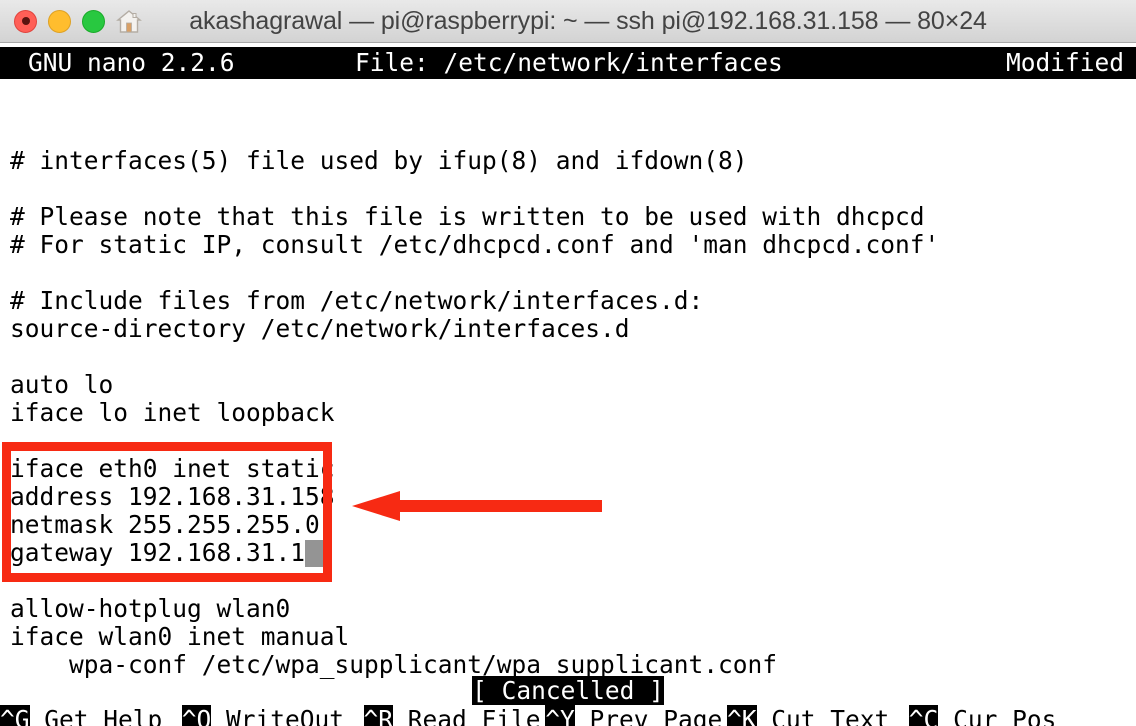 The image size is (1136, 726). What do you see at coordinates (150, 608) in the screenshot?
I see `editor-line: allow-hotplug wlan0` at bounding box center [150, 608].